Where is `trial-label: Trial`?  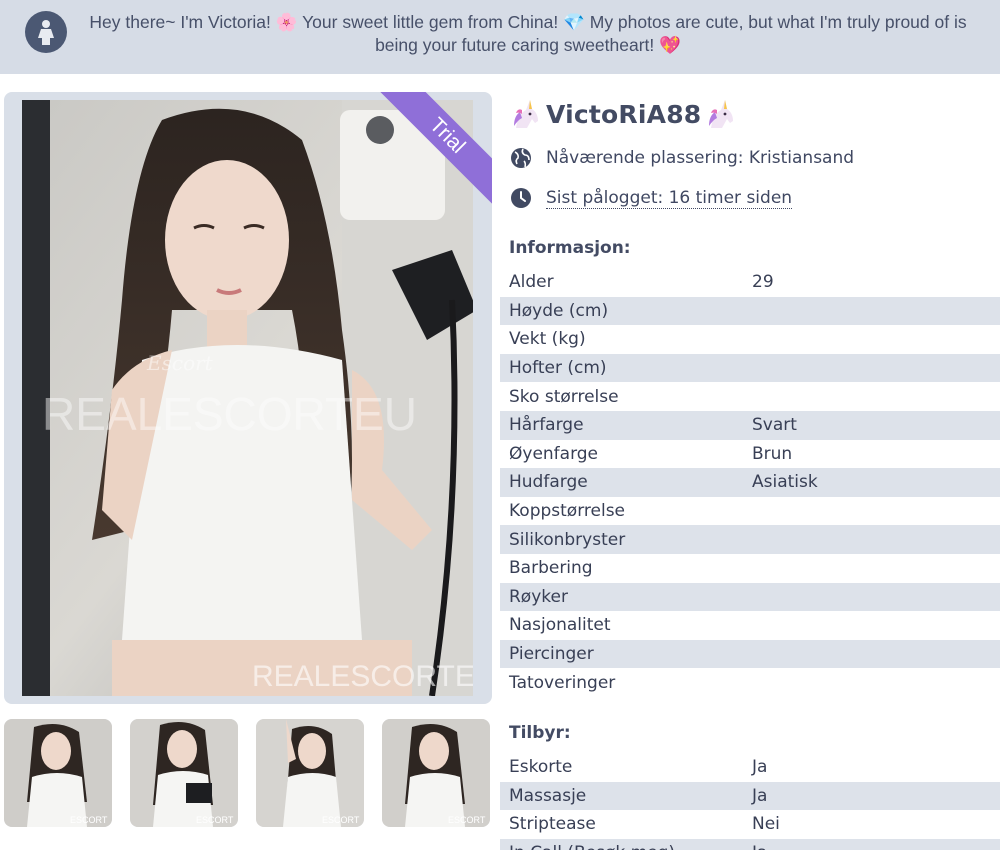 trial-label: Trial is located at coordinates (436, 148).